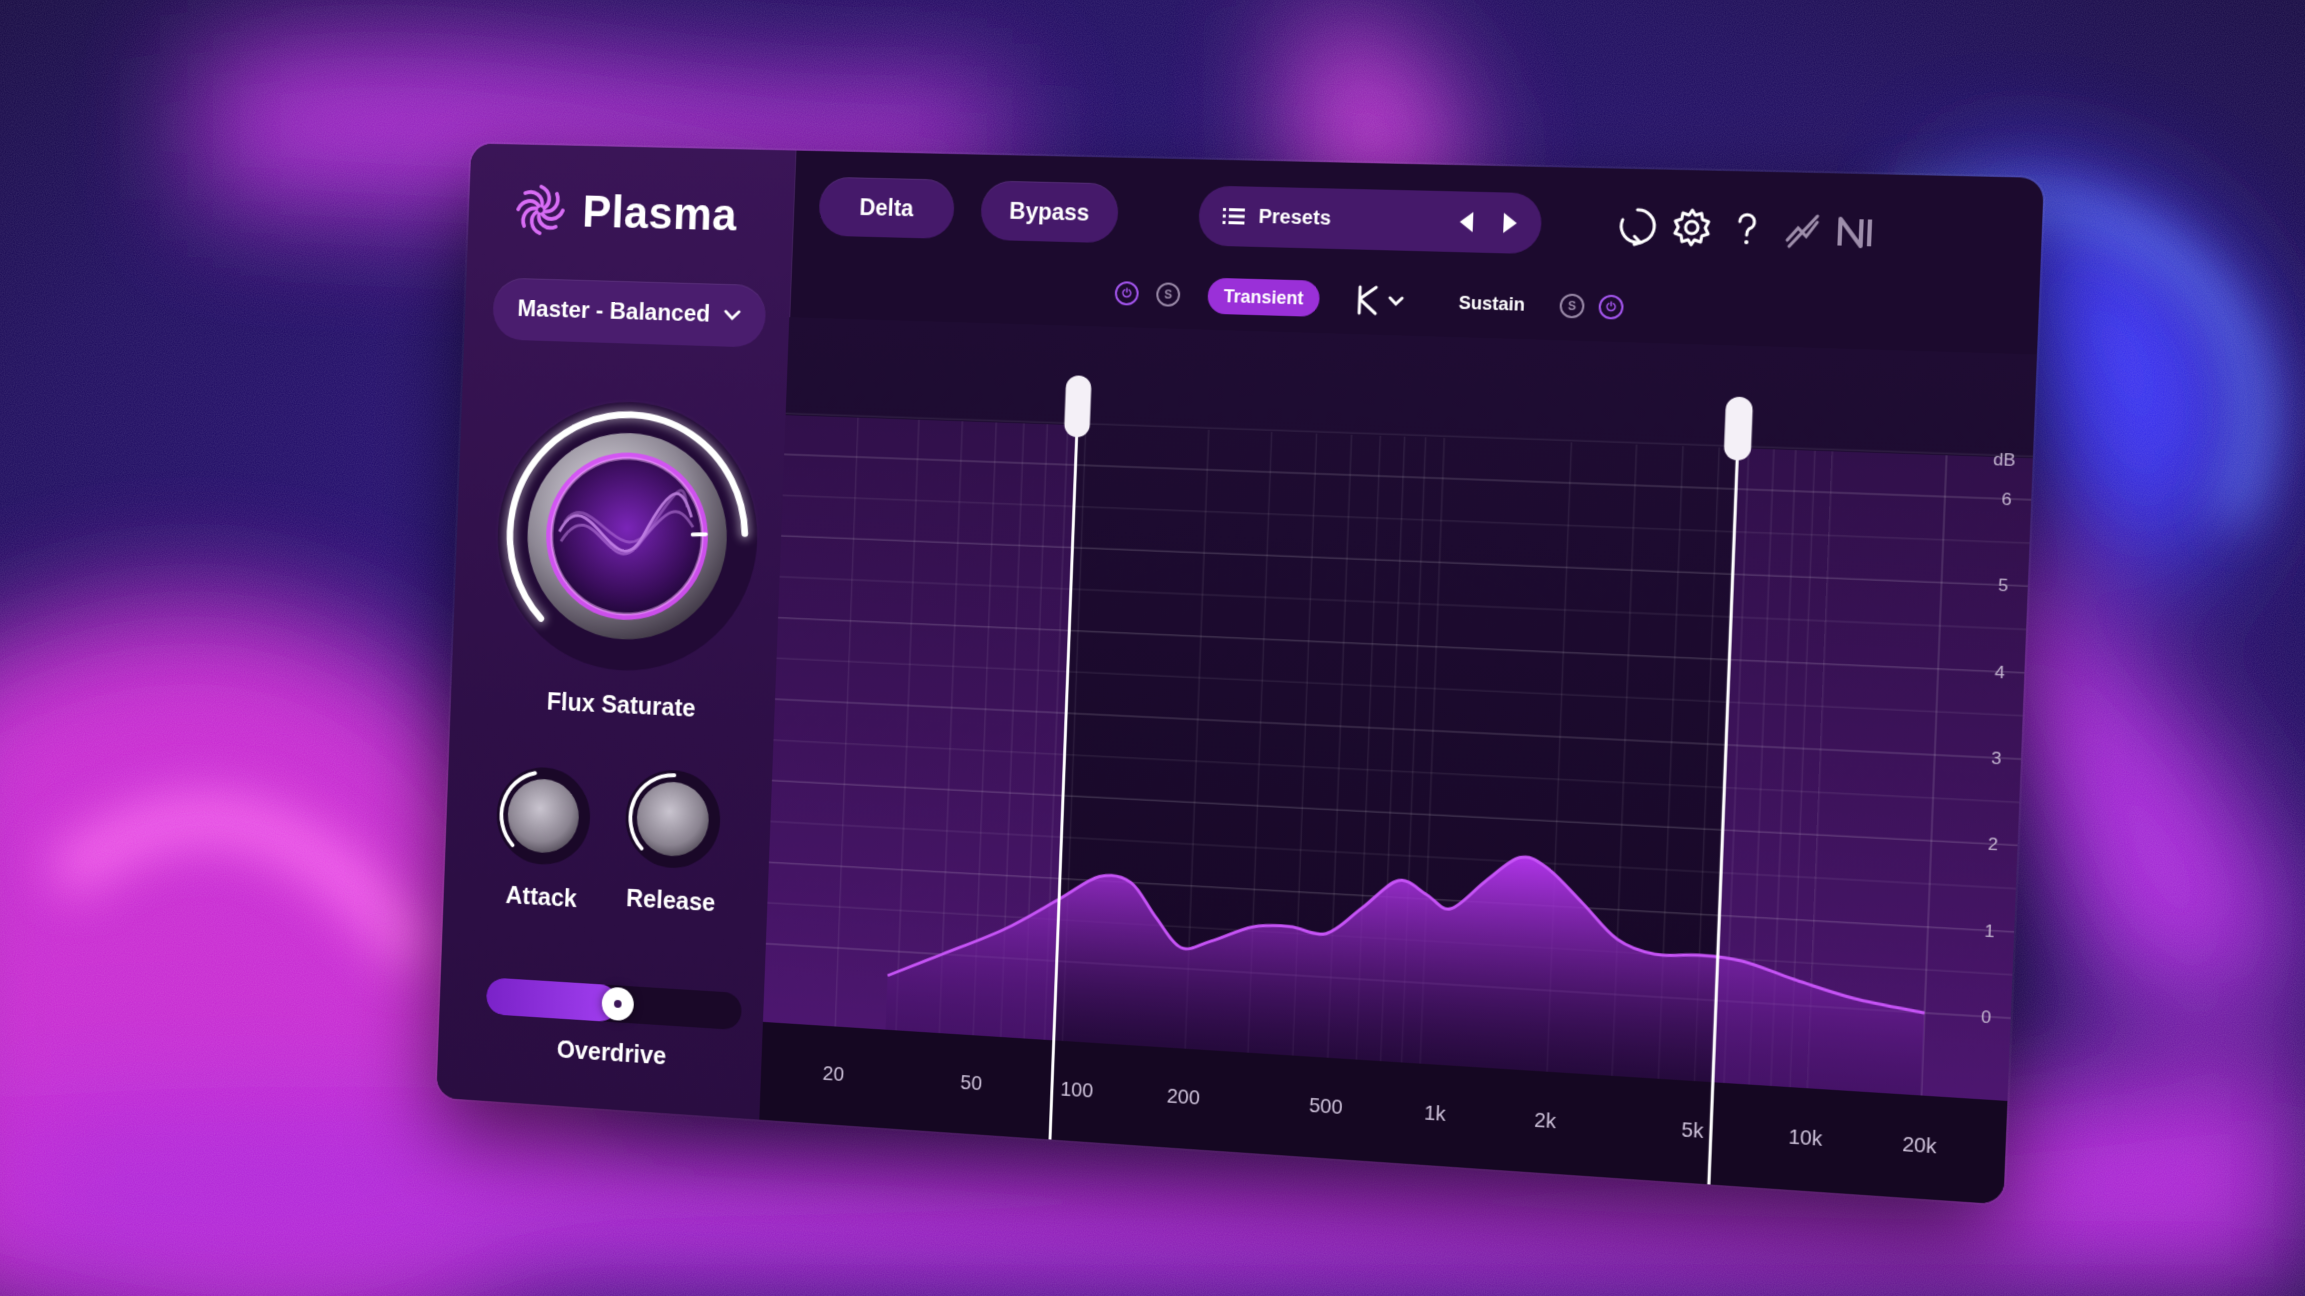  I want to click on list-icon, so click(1233, 216).